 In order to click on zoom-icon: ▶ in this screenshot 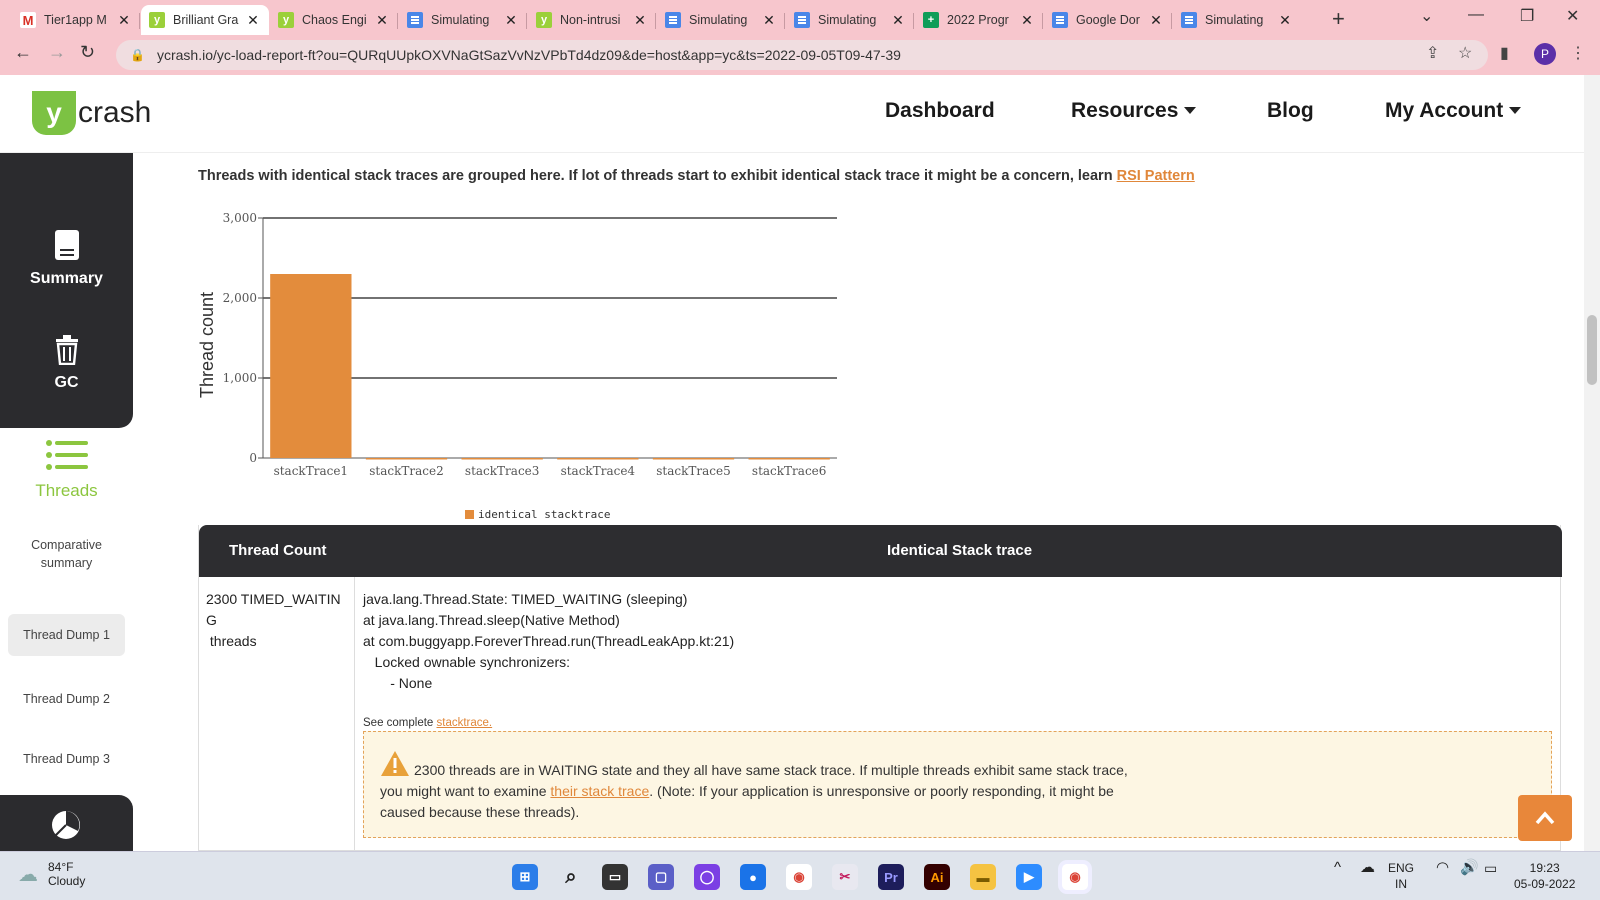, I will do `click(1029, 877)`.